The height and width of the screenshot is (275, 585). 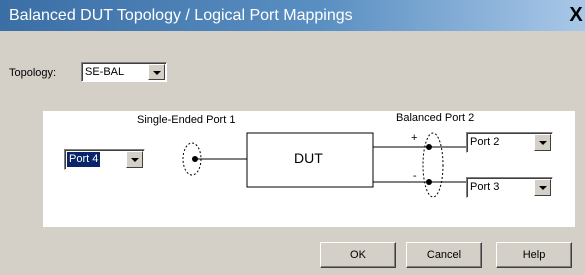 I want to click on single-ended-port-select: Port 4, so click(x=104, y=159).